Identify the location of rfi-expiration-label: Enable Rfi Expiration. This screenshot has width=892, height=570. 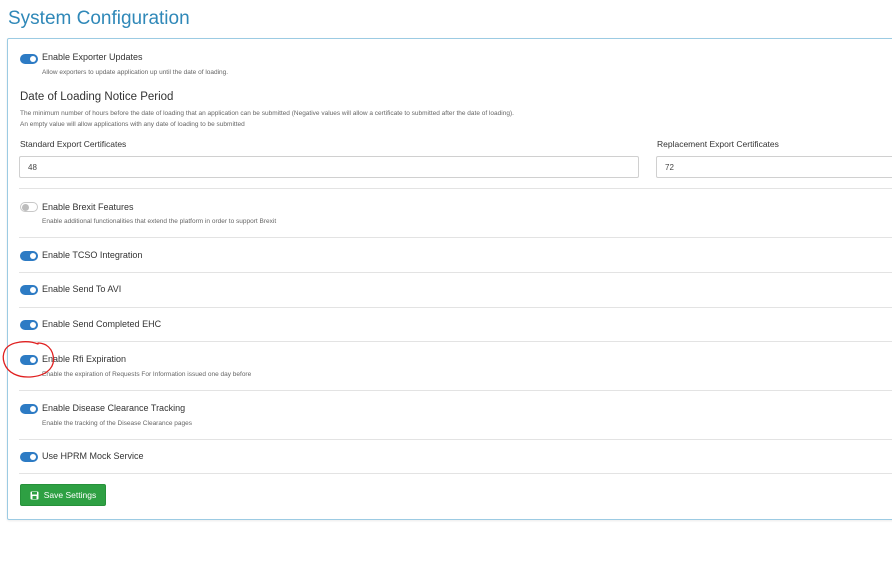
(84, 359).